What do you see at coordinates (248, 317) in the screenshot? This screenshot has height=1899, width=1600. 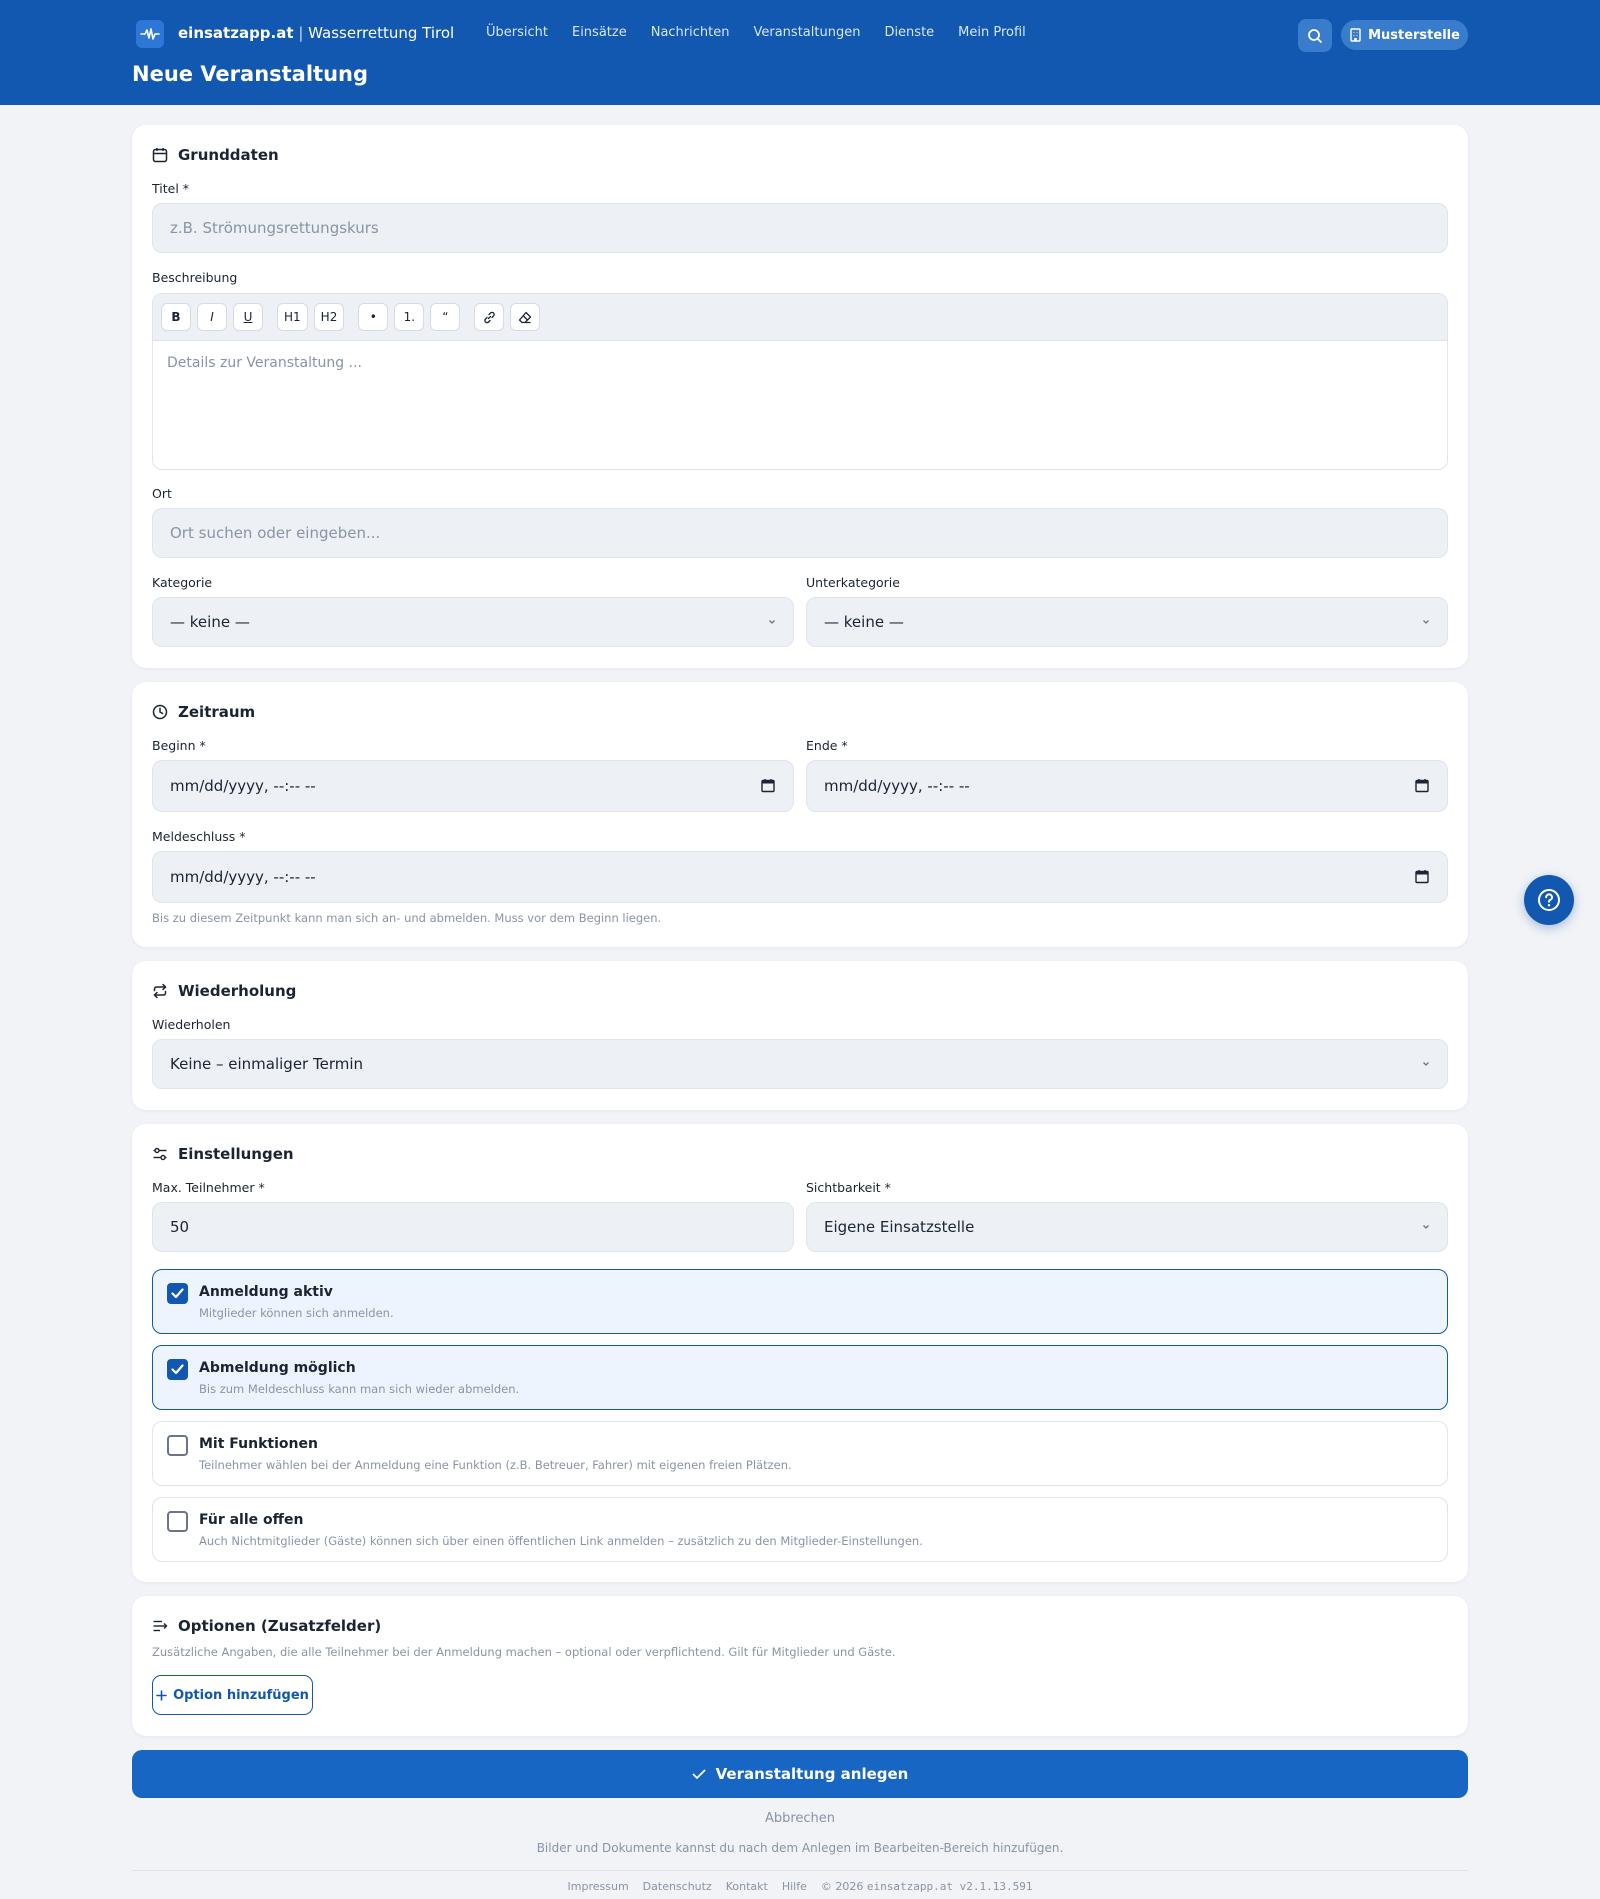 I see `underline-button: U` at bounding box center [248, 317].